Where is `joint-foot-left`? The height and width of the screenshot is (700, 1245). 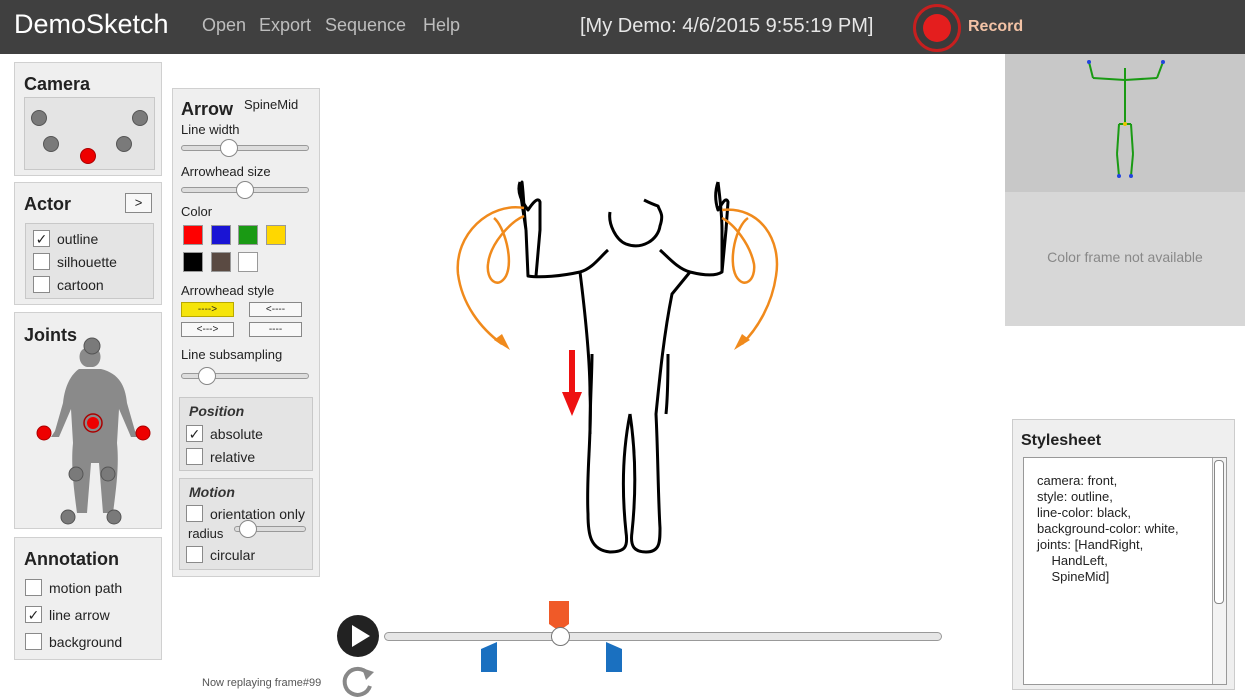 joint-foot-left is located at coordinates (114, 517).